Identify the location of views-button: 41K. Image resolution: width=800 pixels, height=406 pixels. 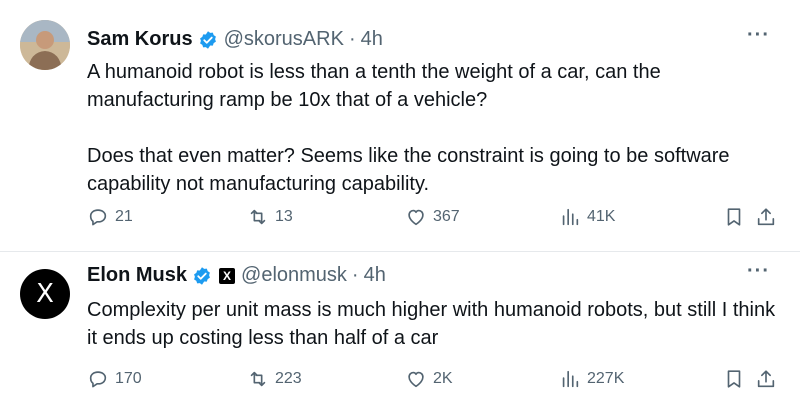
(587, 217).